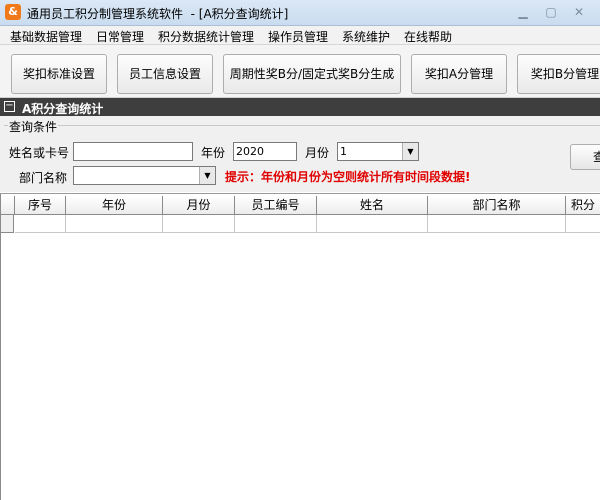 The image size is (600, 500). What do you see at coordinates (59, 74) in the screenshot?
I see `reward-standard-button: 奖扣标准设置` at bounding box center [59, 74].